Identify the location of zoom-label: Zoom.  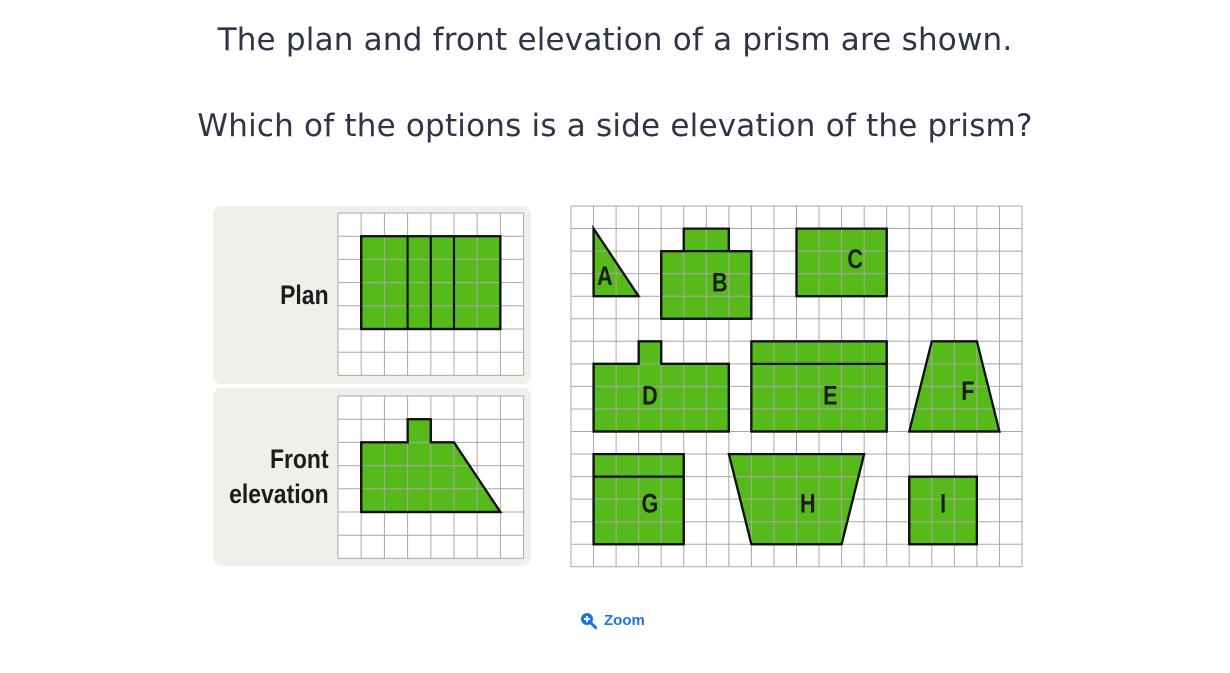
(624, 620).